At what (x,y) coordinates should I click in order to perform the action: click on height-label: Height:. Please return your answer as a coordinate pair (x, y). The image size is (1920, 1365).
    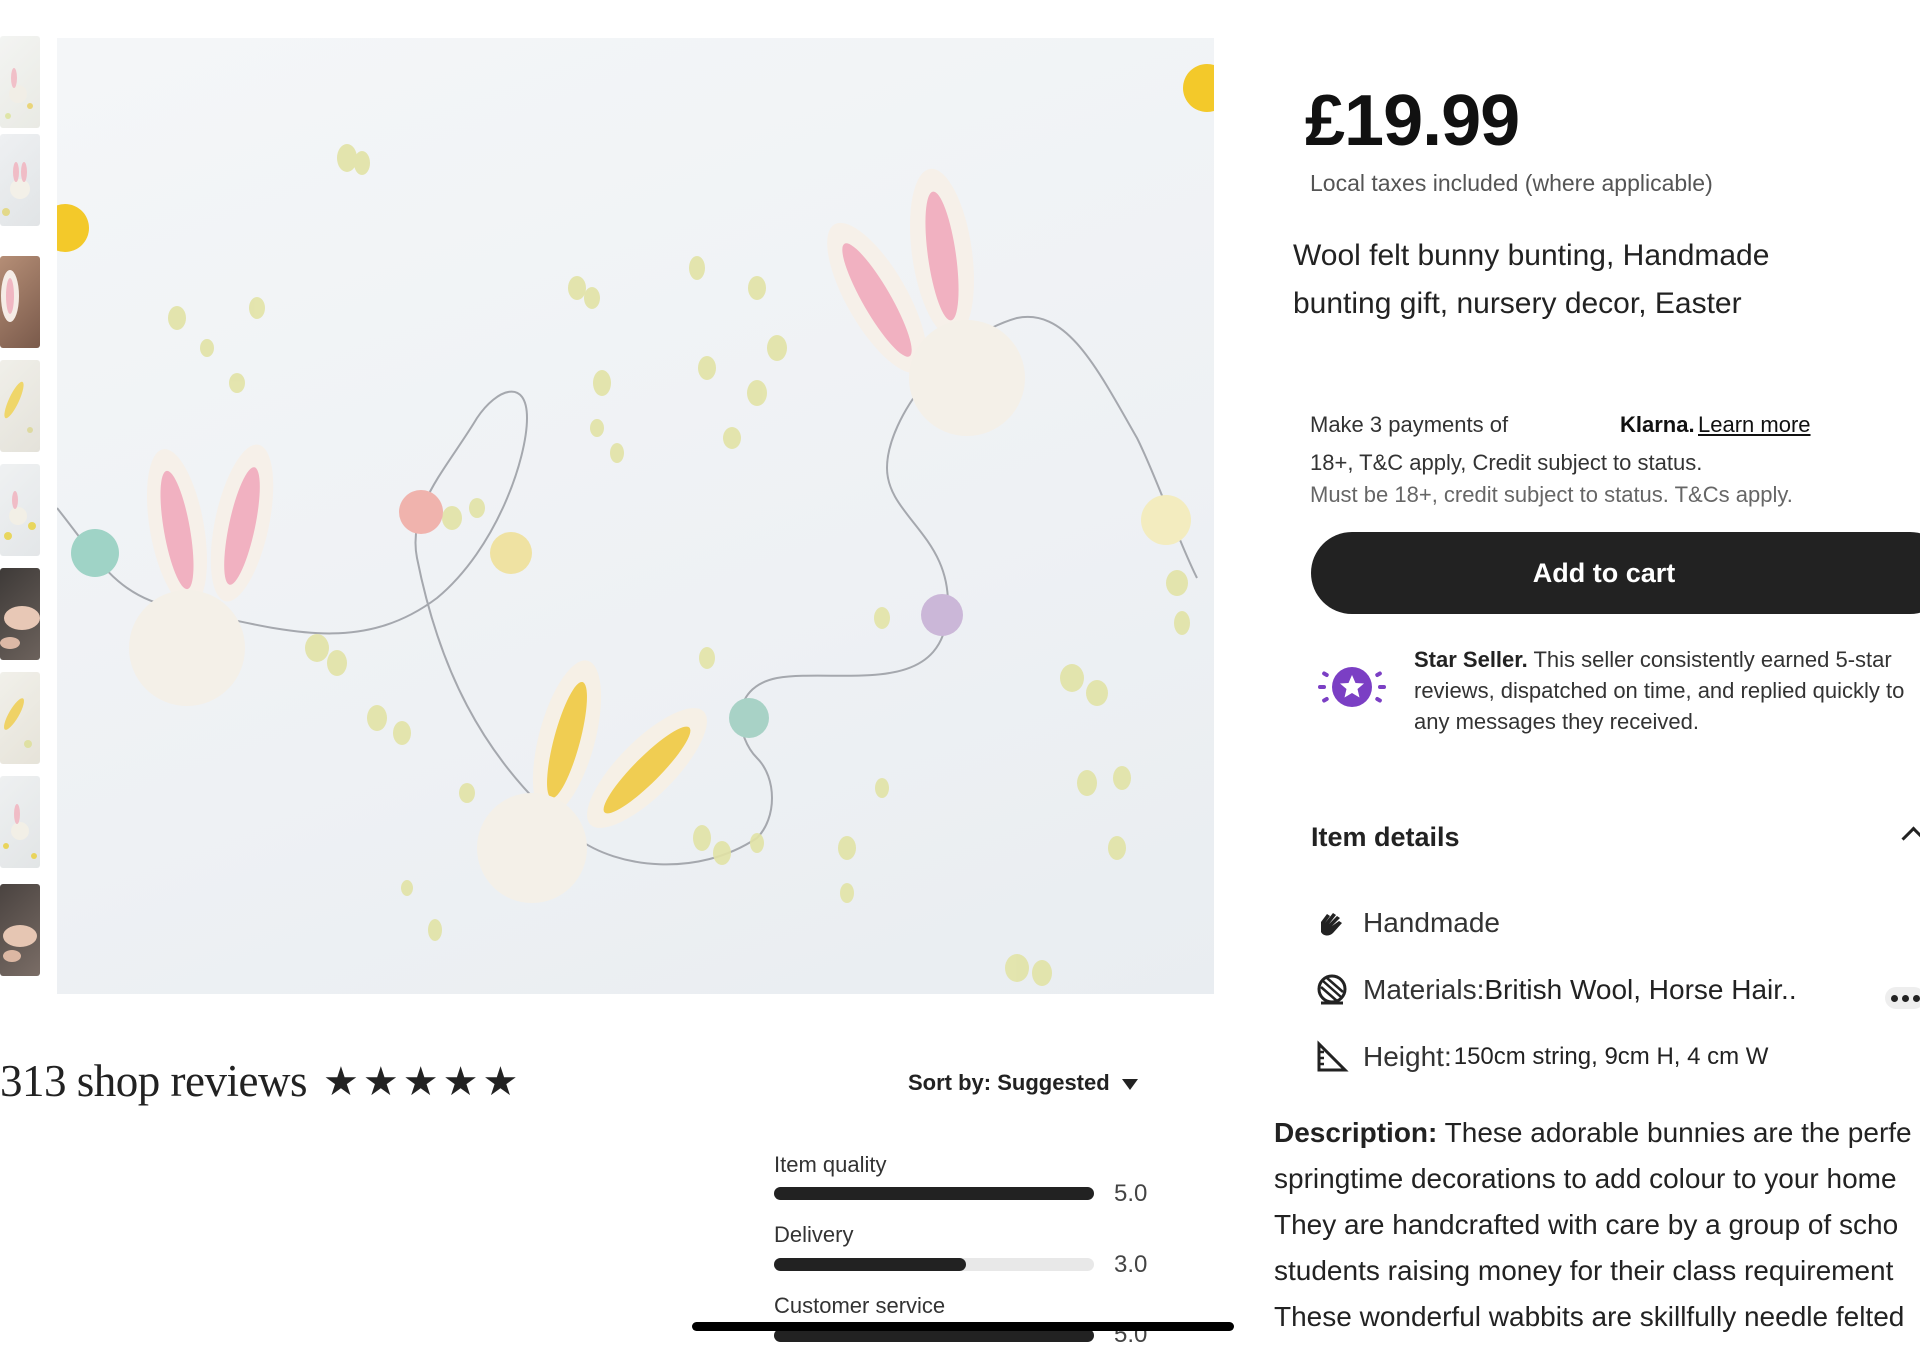
    Looking at the image, I should click on (1407, 1056).